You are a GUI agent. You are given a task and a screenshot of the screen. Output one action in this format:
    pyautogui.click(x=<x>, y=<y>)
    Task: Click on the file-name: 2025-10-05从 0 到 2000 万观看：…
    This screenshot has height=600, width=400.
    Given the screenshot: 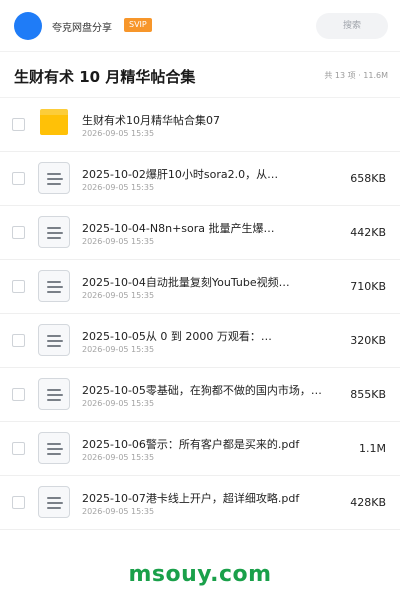 What is the action you would take?
    pyautogui.click(x=177, y=336)
    